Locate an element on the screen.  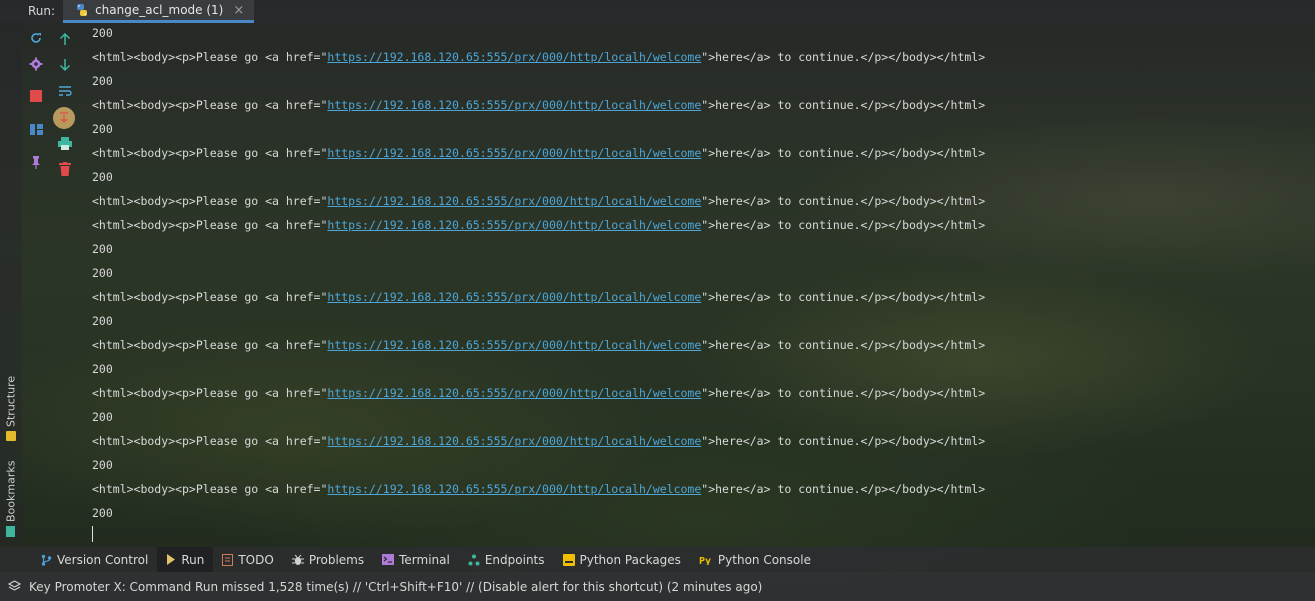
tool-tab-todo: TODO is located at coordinates (247, 559).